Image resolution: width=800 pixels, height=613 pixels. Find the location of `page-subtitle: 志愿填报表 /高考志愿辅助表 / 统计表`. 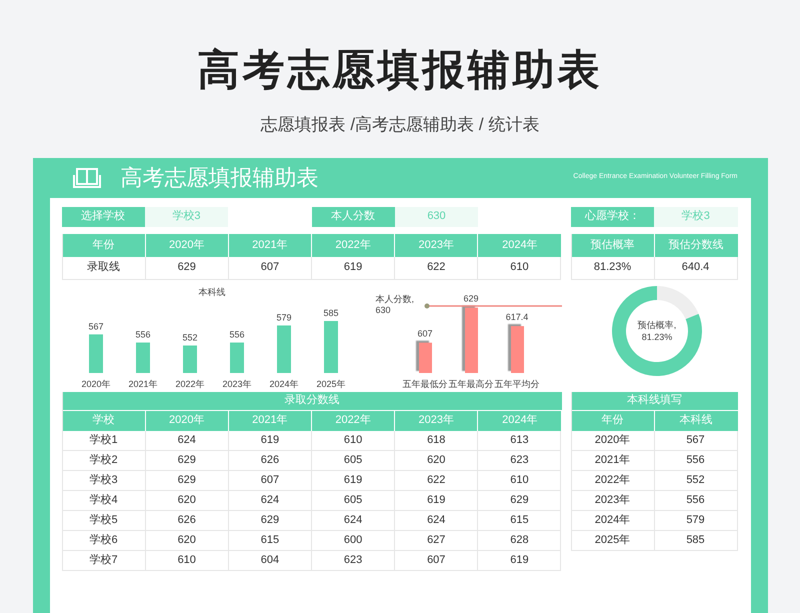

page-subtitle: 志愿填报表 /高考志愿辅助表 / 统计表 is located at coordinates (400, 125).